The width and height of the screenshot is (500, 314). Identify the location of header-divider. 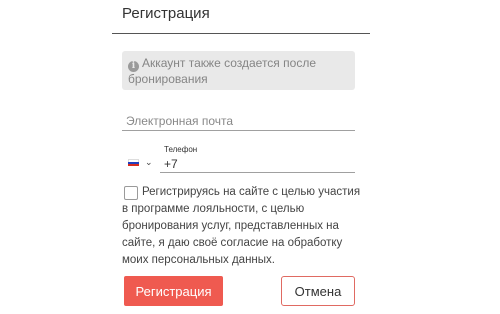
(241, 33).